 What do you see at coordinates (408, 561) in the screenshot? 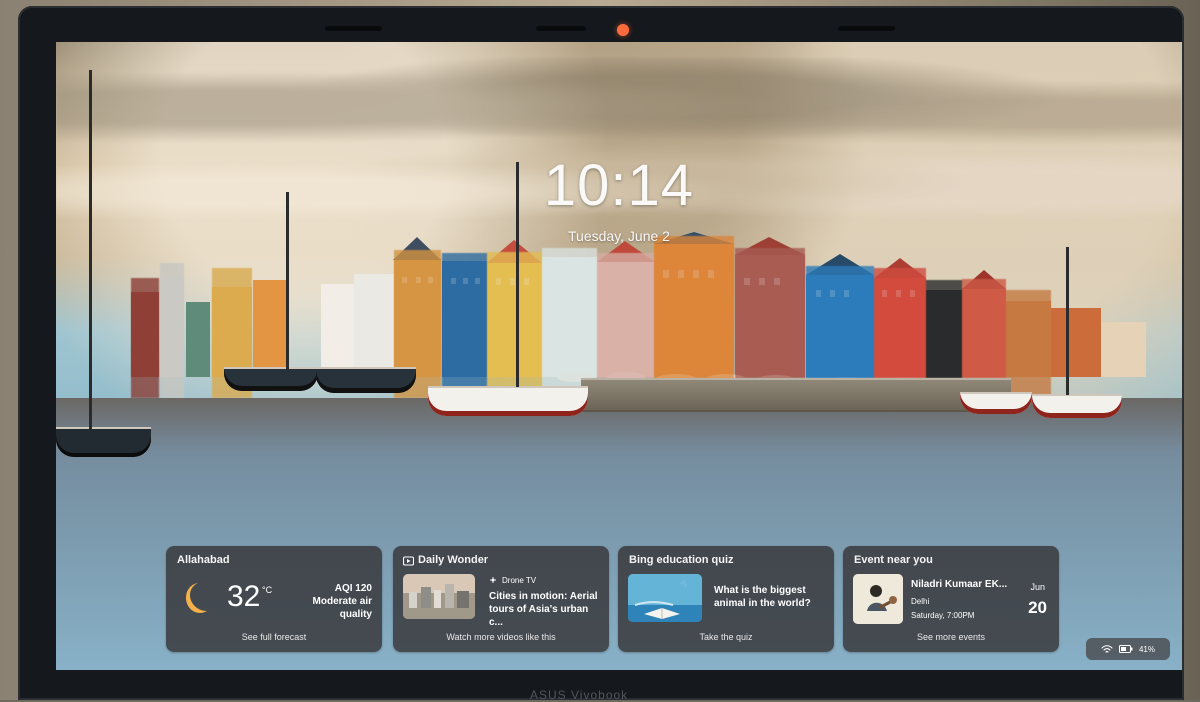
I see `video-icon` at bounding box center [408, 561].